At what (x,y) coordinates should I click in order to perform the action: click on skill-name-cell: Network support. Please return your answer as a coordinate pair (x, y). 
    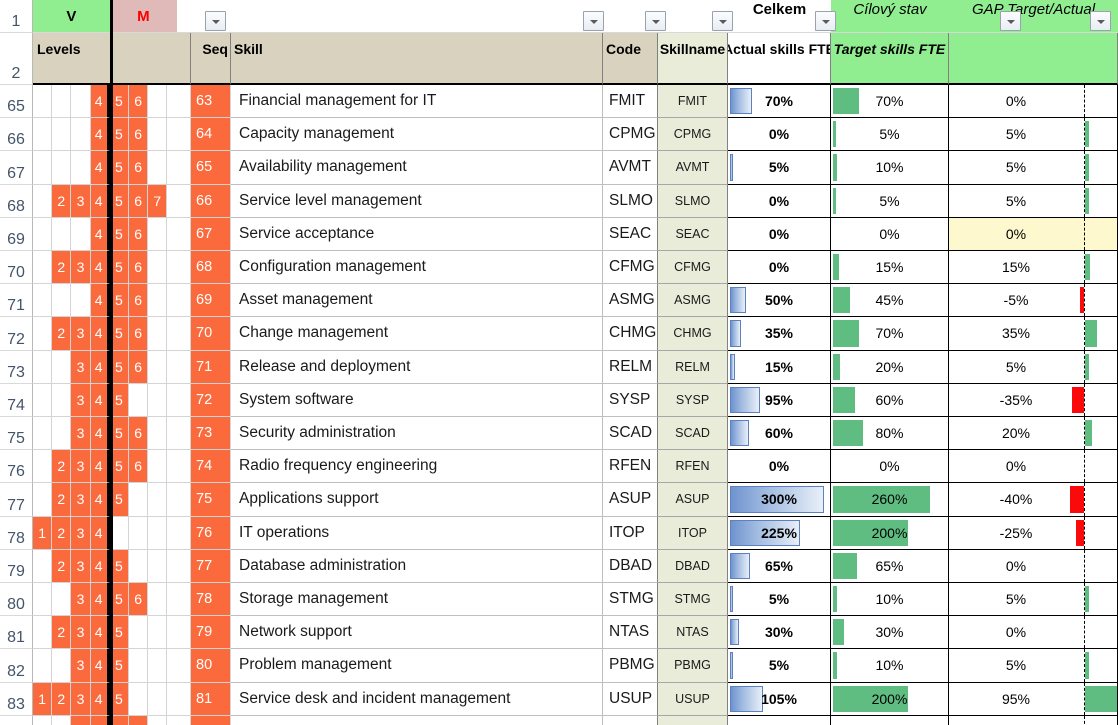
    Looking at the image, I should click on (417, 633).